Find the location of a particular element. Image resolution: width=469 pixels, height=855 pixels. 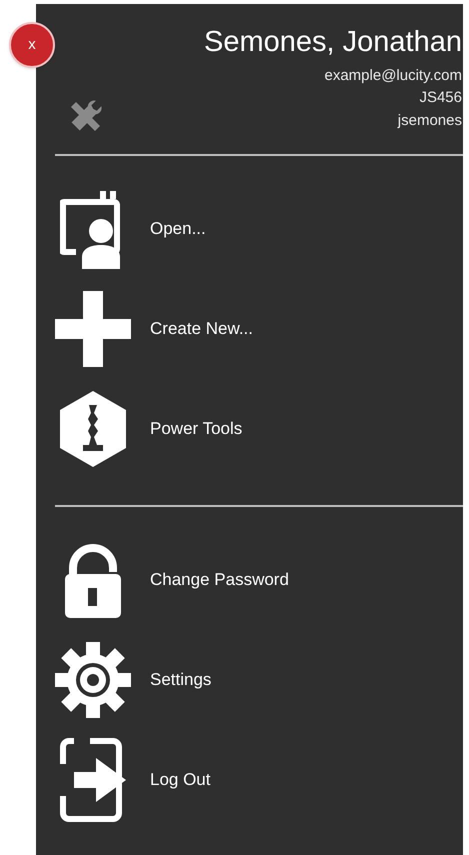

menu-item: Change Password is located at coordinates (249, 580).